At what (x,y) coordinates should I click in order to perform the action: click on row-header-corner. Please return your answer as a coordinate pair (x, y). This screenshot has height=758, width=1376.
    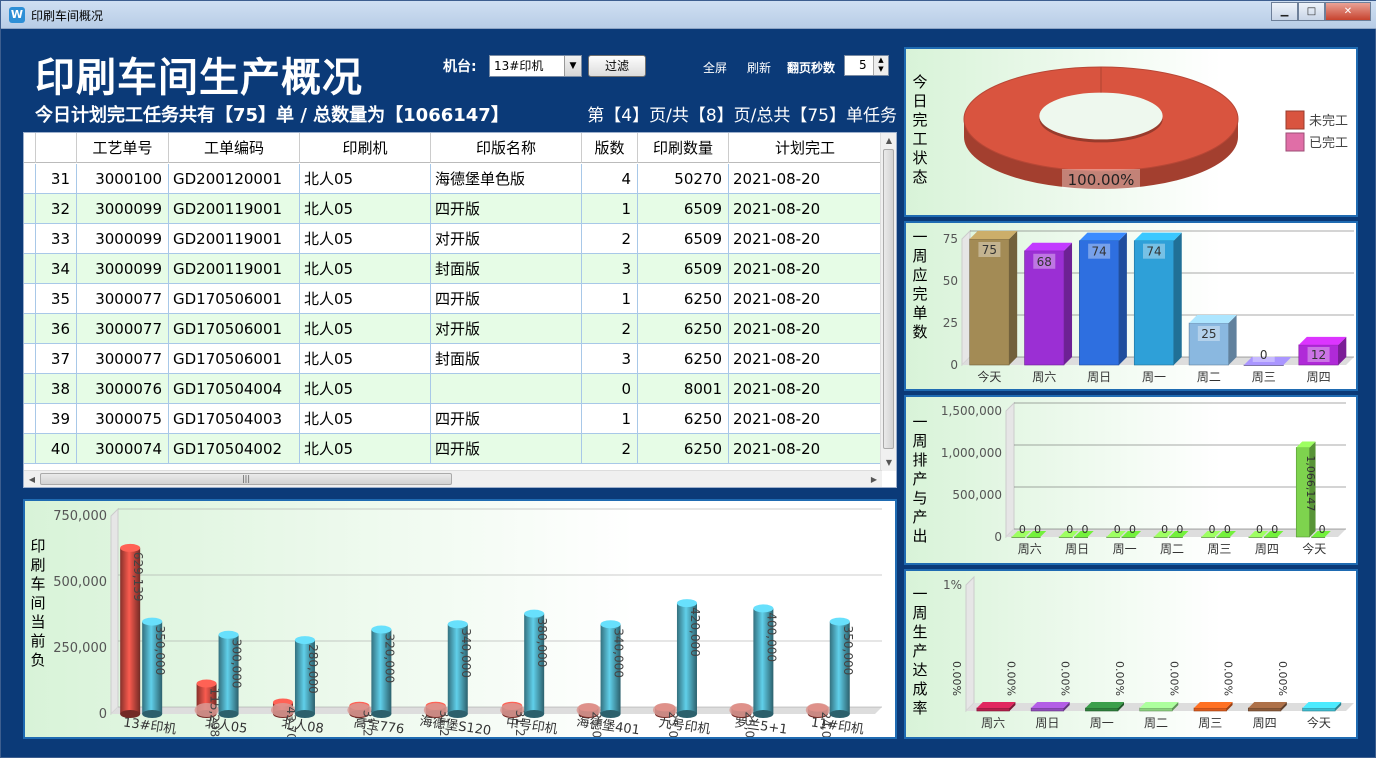
    Looking at the image, I should click on (30, 148).